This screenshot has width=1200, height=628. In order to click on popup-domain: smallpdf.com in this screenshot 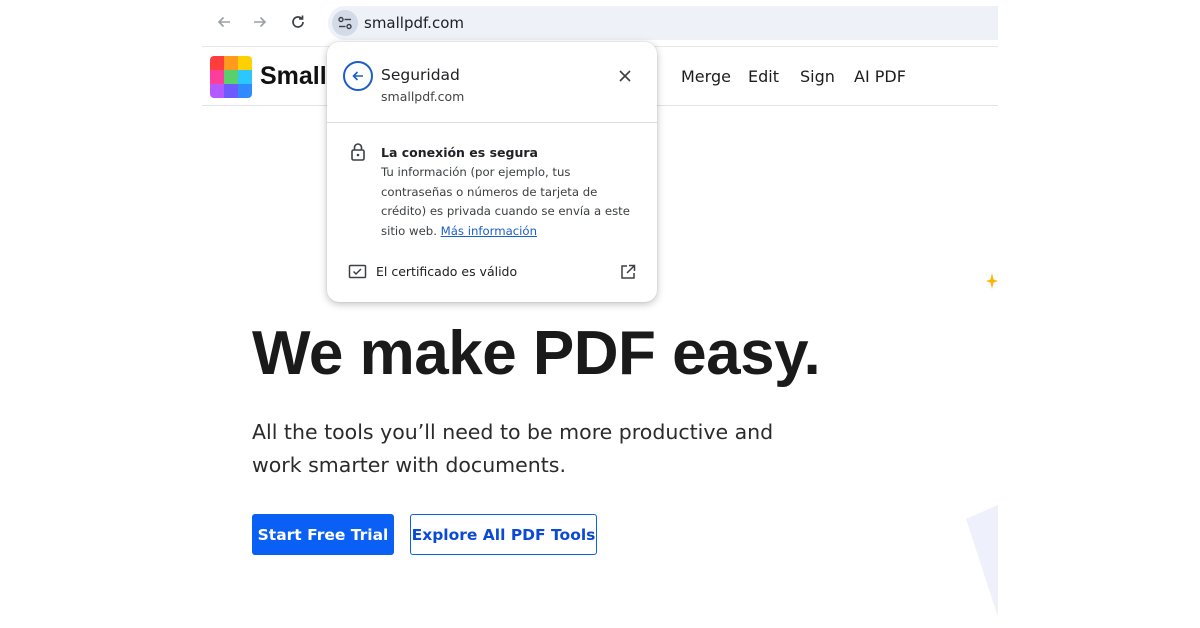, I will do `click(423, 96)`.